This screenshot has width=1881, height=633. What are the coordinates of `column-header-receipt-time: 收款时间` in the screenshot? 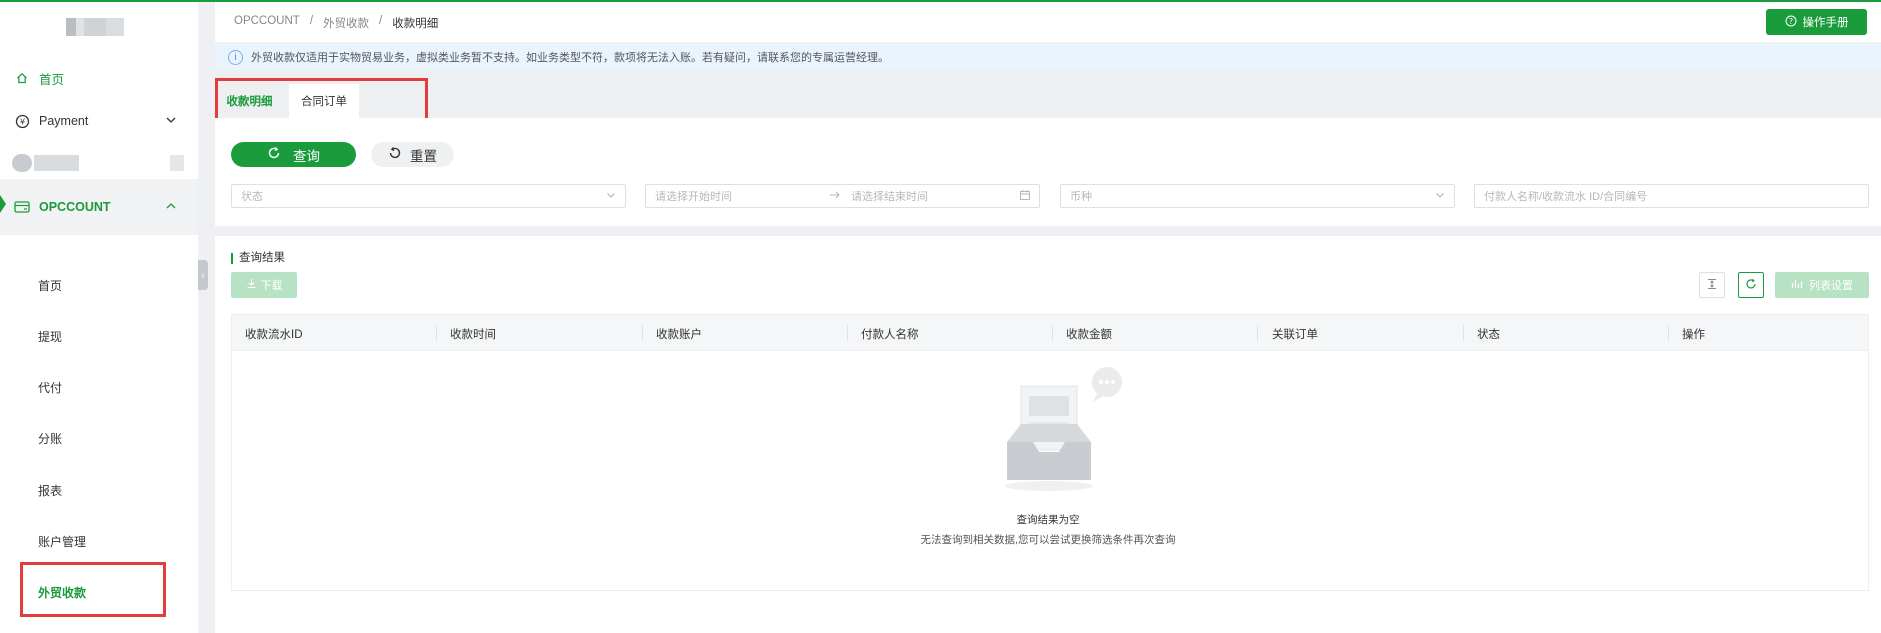 It's located at (473, 335).